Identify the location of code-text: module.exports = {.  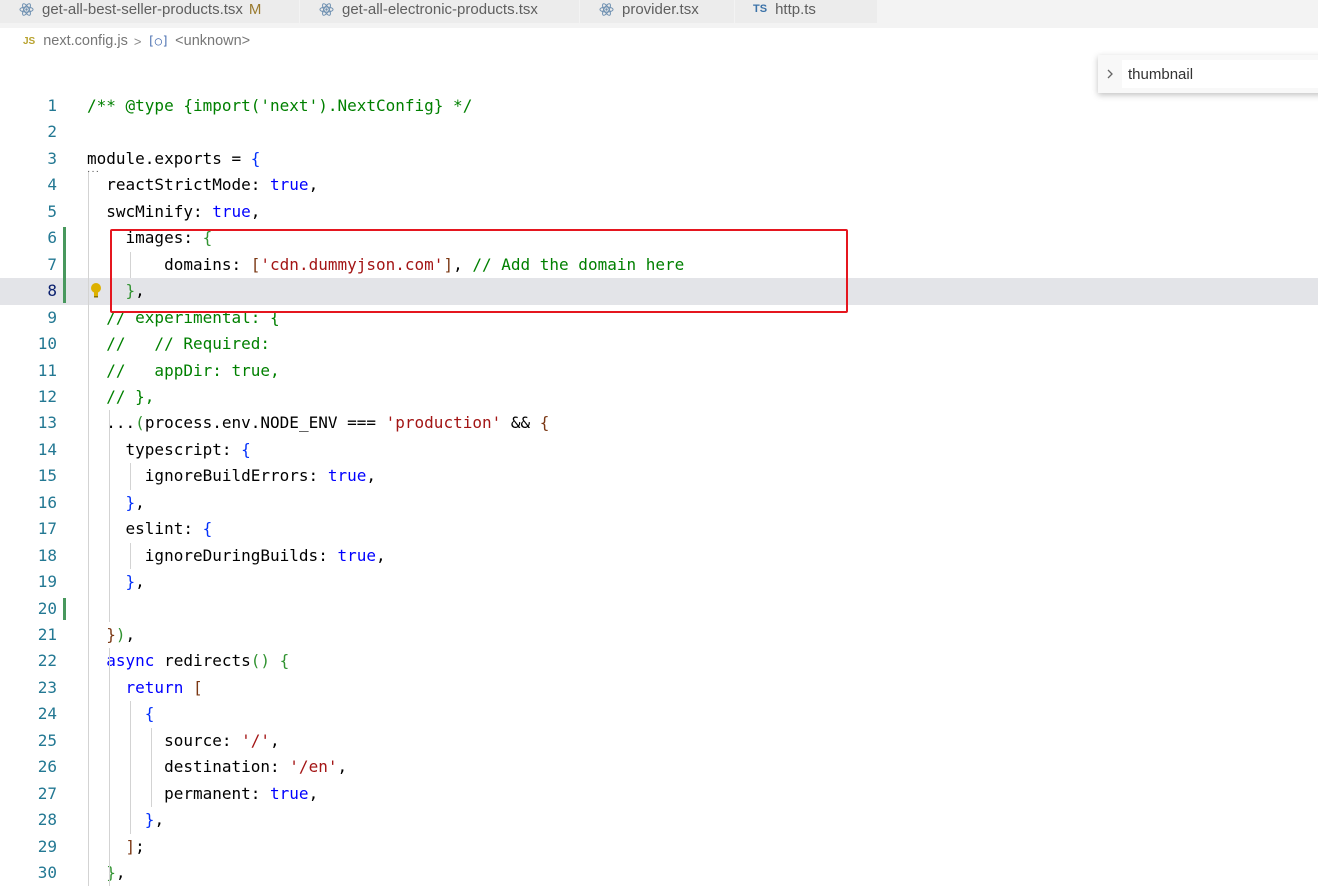
(173, 159).